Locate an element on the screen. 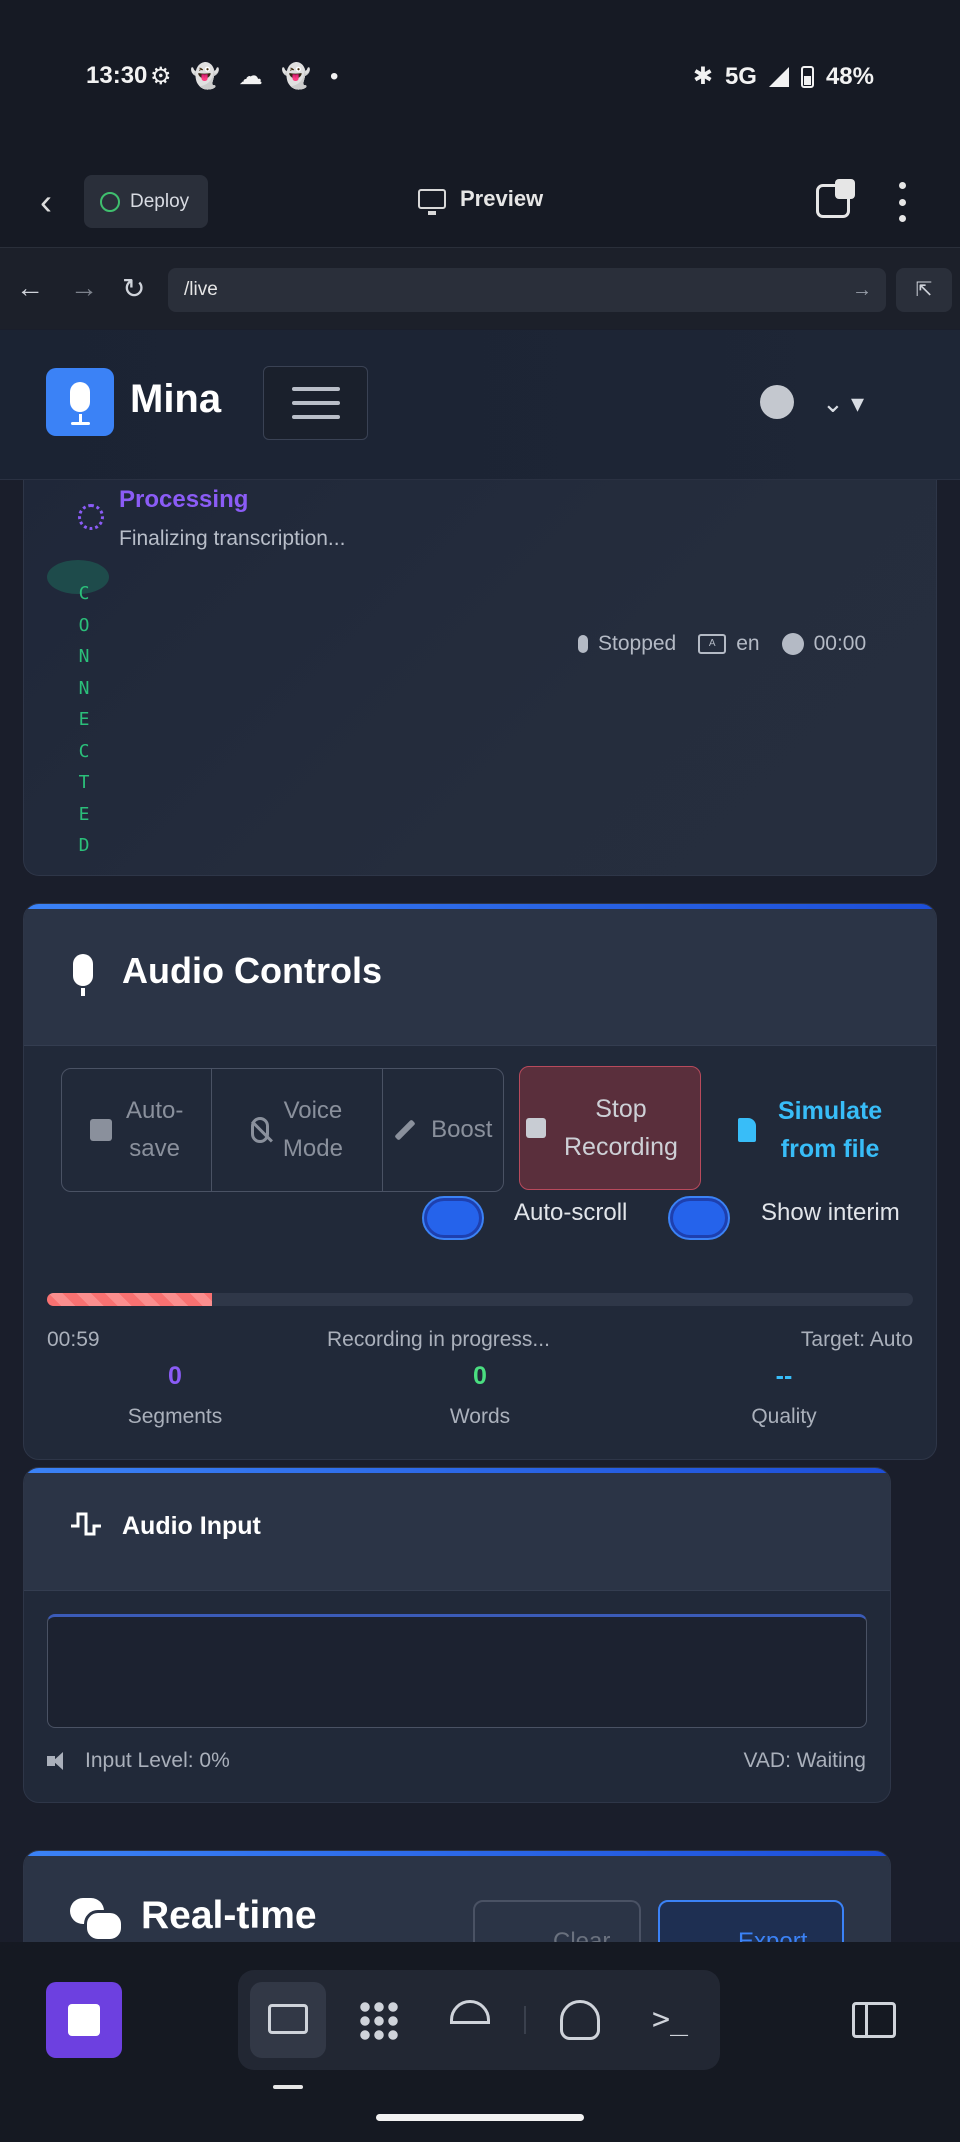 This screenshot has height=2142, width=960. app-logo is located at coordinates (80, 402).